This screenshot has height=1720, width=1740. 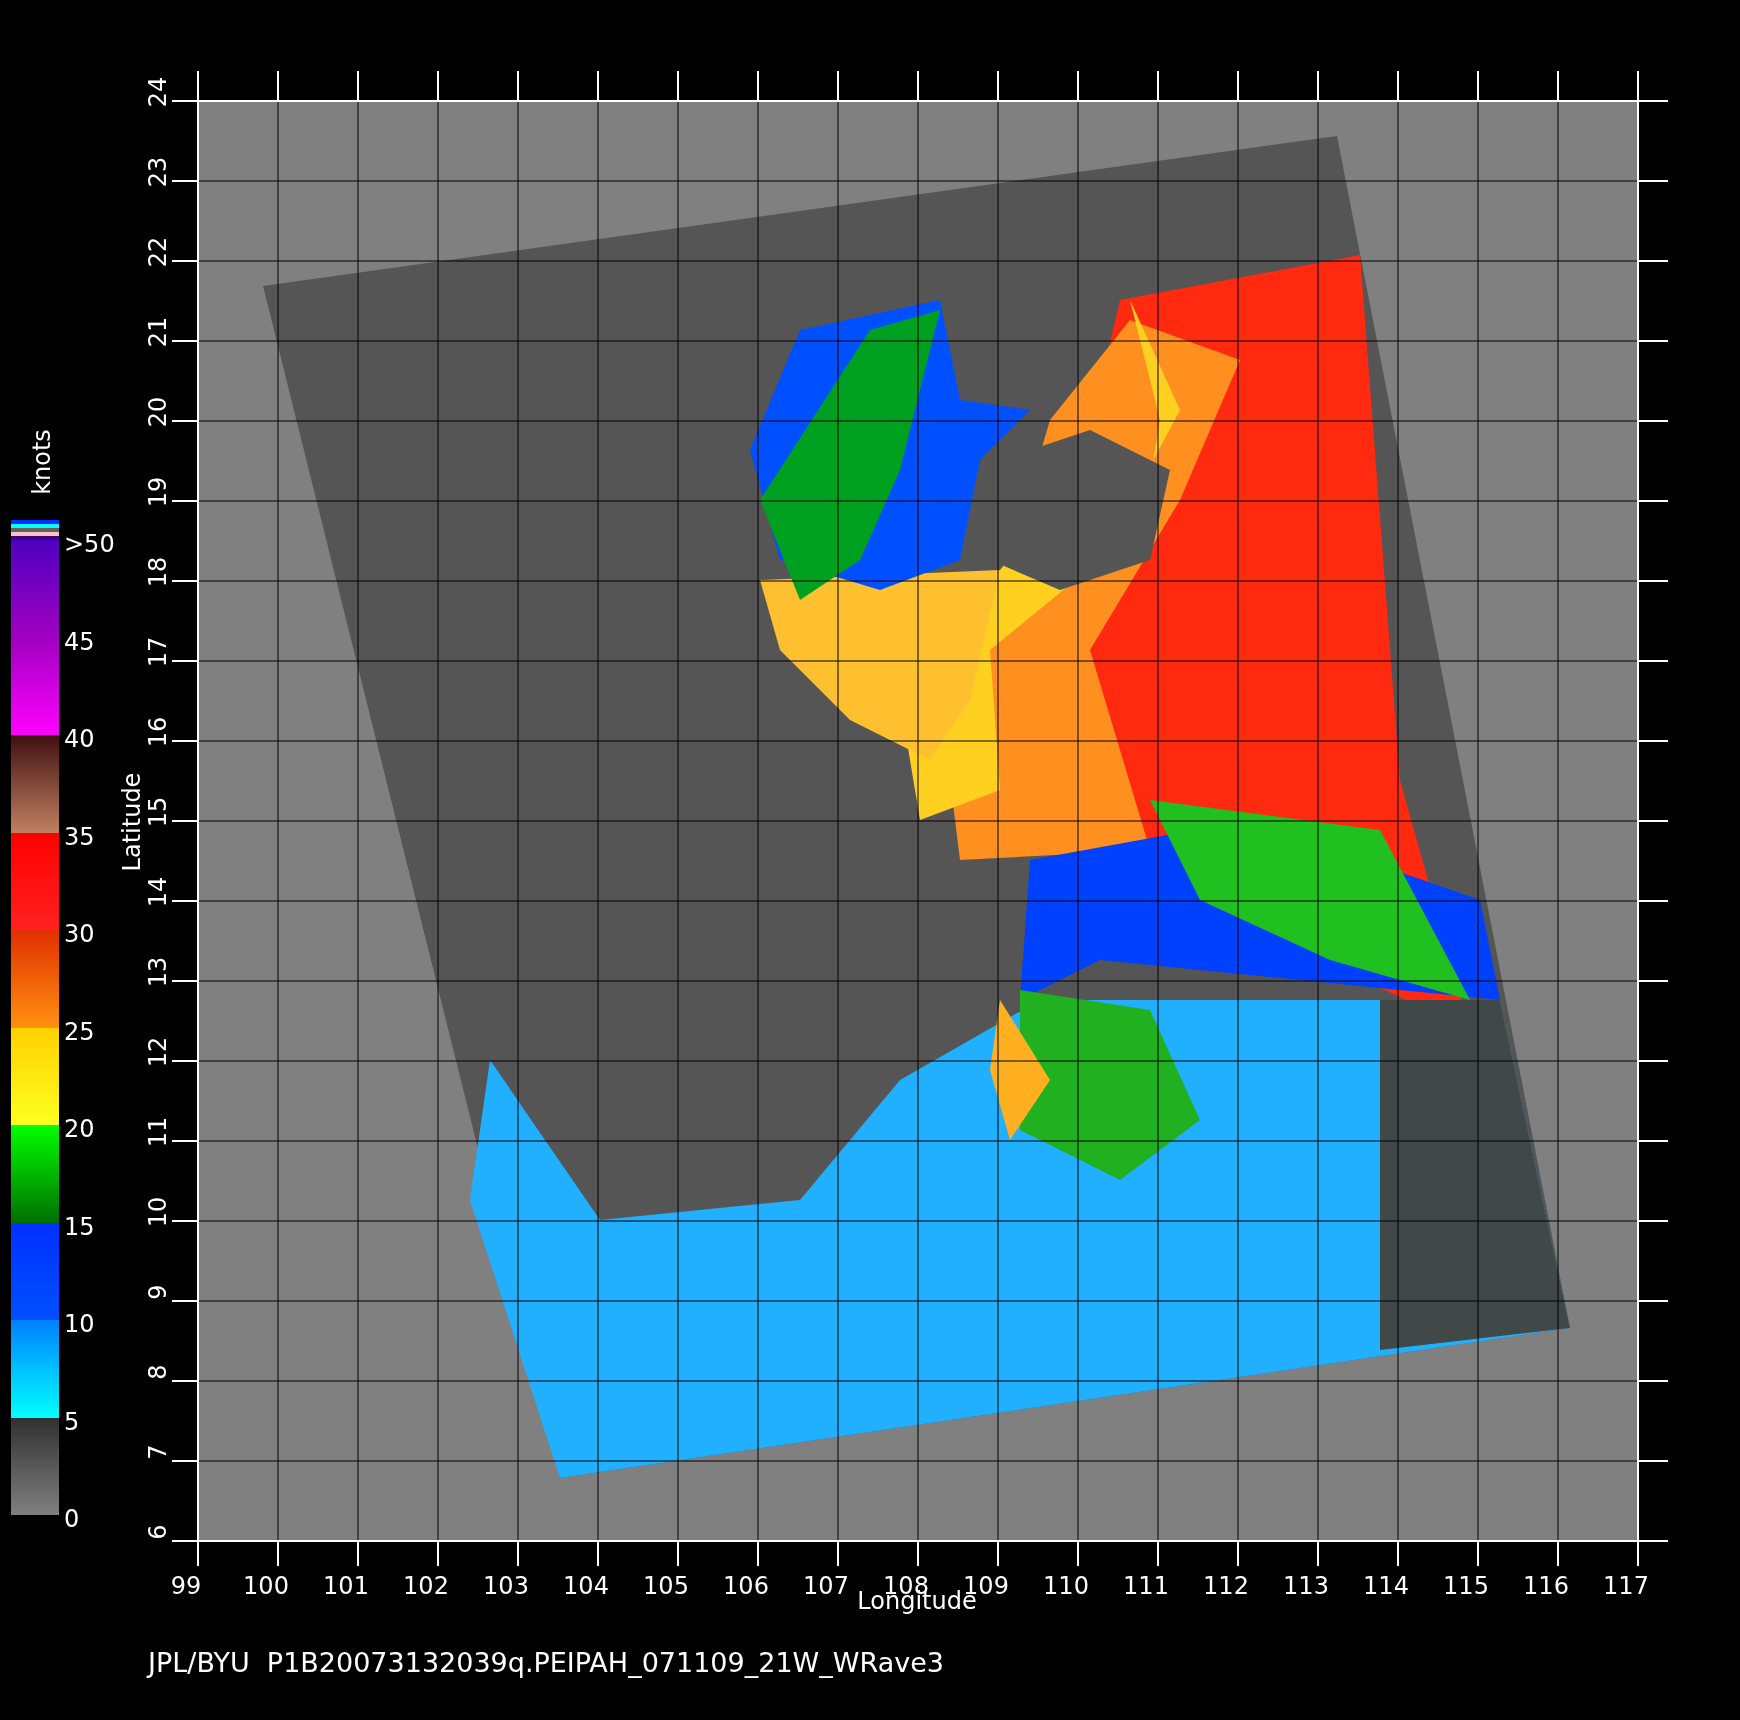 What do you see at coordinates (826, 1586) in the screenshot?
I see `x-tick-label: 107` at bounding box center [826, 1586].